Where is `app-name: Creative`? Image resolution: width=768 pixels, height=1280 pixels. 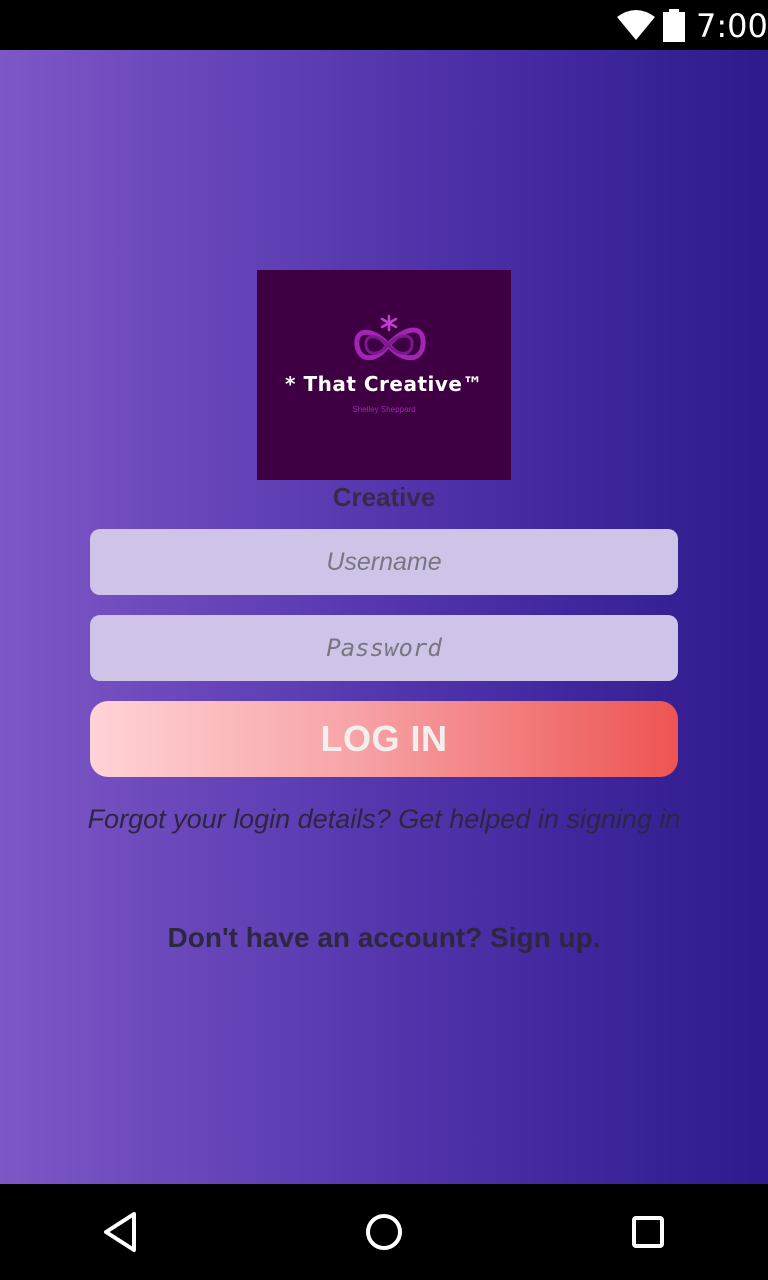
app-name: Creative is located at coordinates (384, 497).